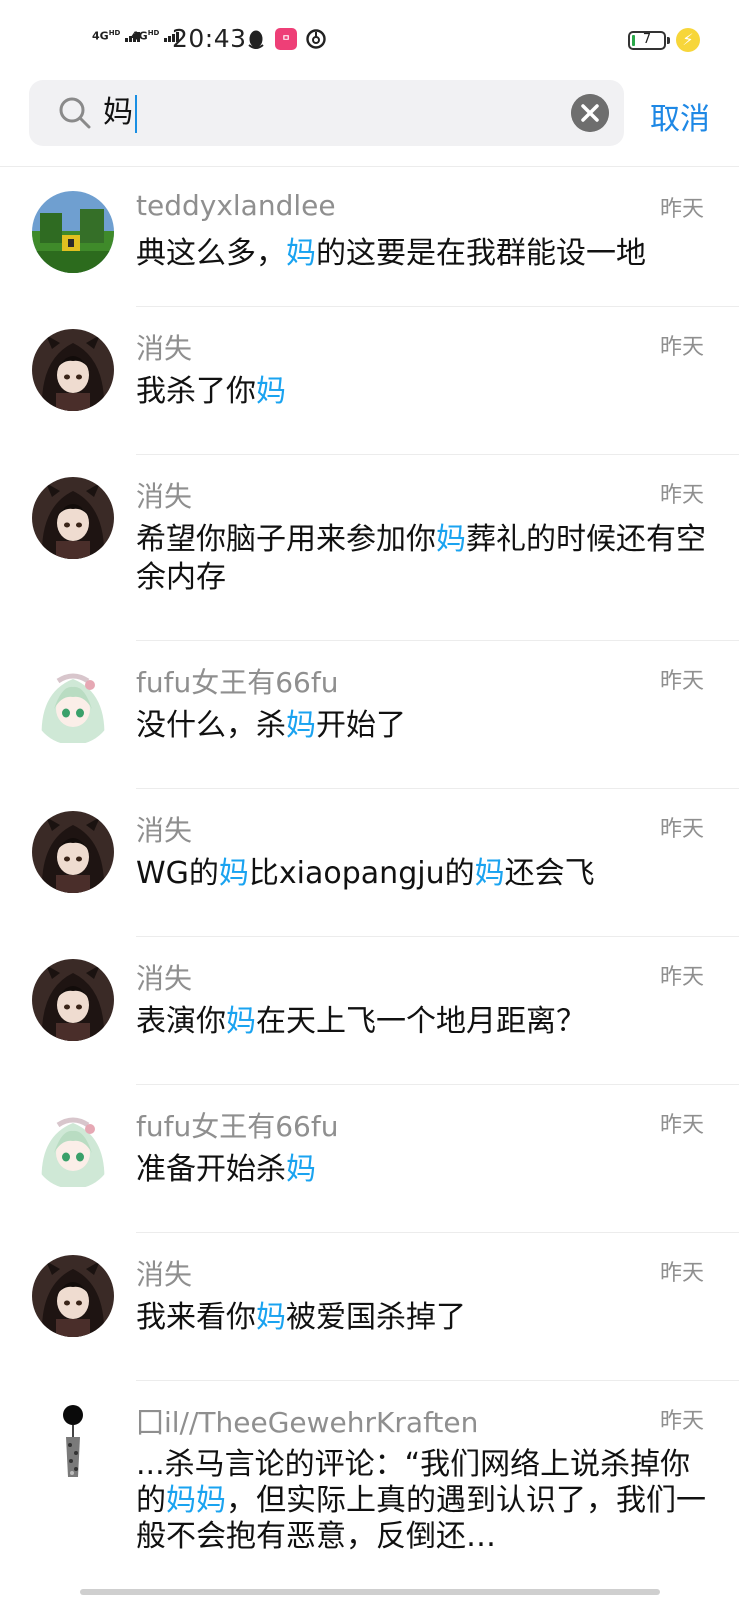  Describe the element at coordinates (211, 725) in the screenshot. I see `message-text: 没什么，杀` at that location.